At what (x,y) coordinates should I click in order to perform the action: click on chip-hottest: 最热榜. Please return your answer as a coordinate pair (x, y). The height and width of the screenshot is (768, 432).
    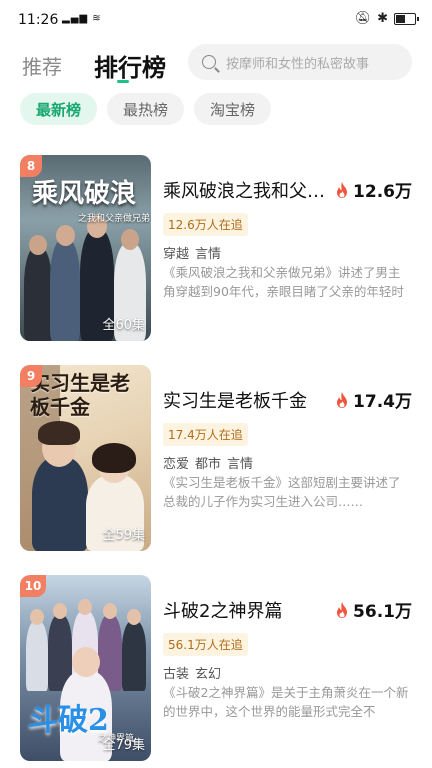
    Looking at the image, I should click on (146, 109).